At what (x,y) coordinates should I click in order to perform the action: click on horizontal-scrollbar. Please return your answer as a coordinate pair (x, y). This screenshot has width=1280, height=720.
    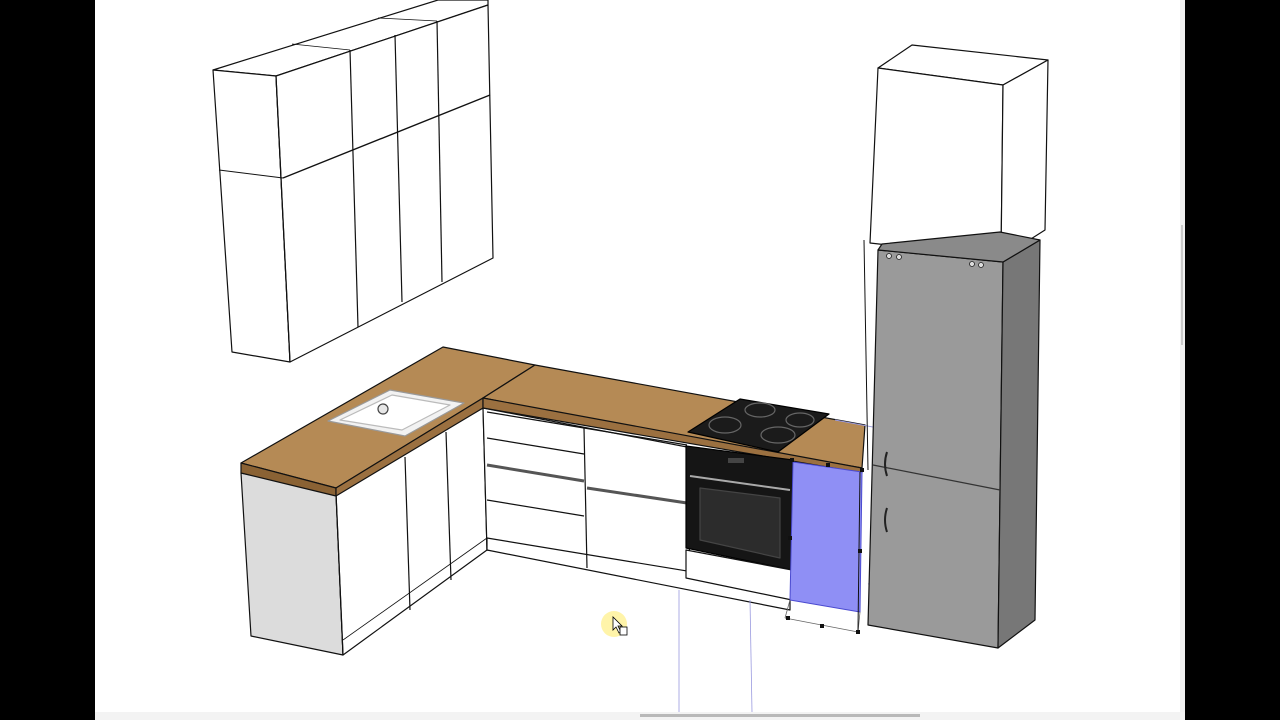
    Looking at the image, I should click on (640, 716).